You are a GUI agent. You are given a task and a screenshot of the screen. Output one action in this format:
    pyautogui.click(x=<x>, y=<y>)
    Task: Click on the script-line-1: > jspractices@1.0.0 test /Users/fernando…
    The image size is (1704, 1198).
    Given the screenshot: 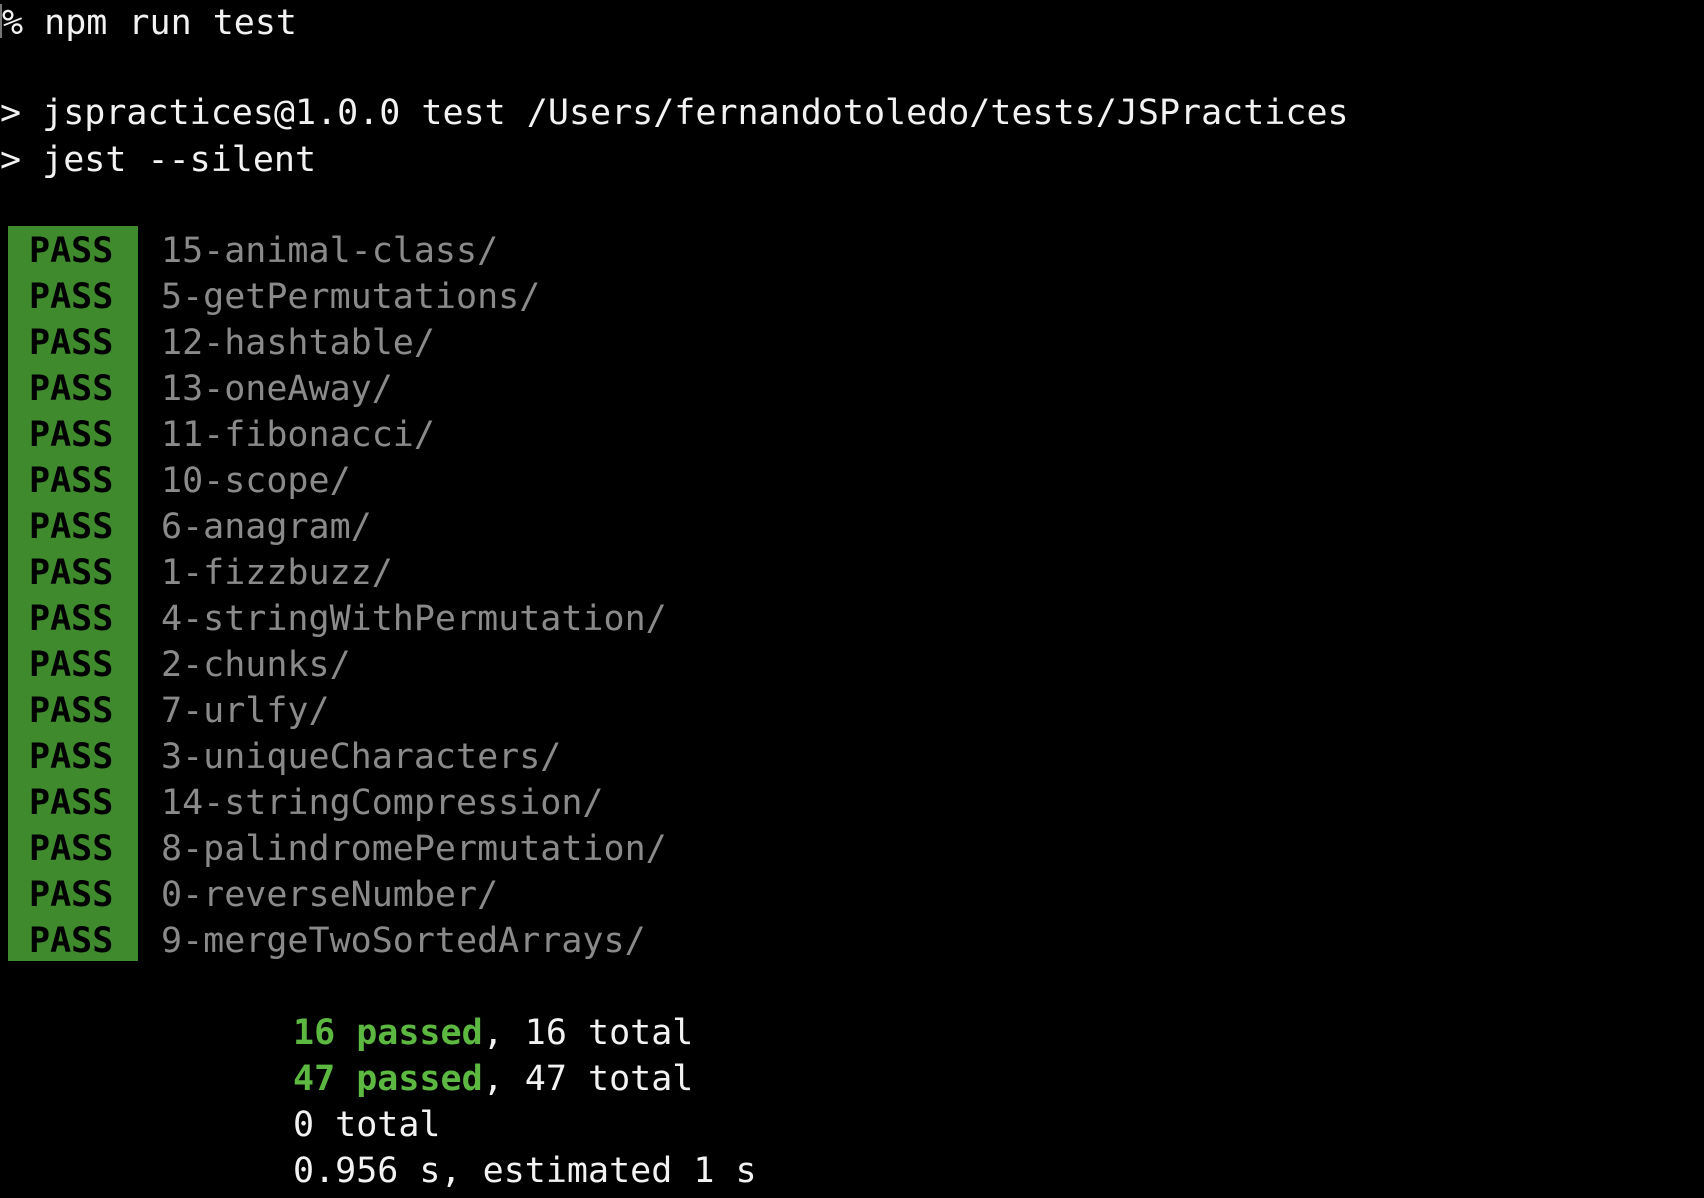 What is the action you would take?
    pyautogui.click(x=674, y=113)
    